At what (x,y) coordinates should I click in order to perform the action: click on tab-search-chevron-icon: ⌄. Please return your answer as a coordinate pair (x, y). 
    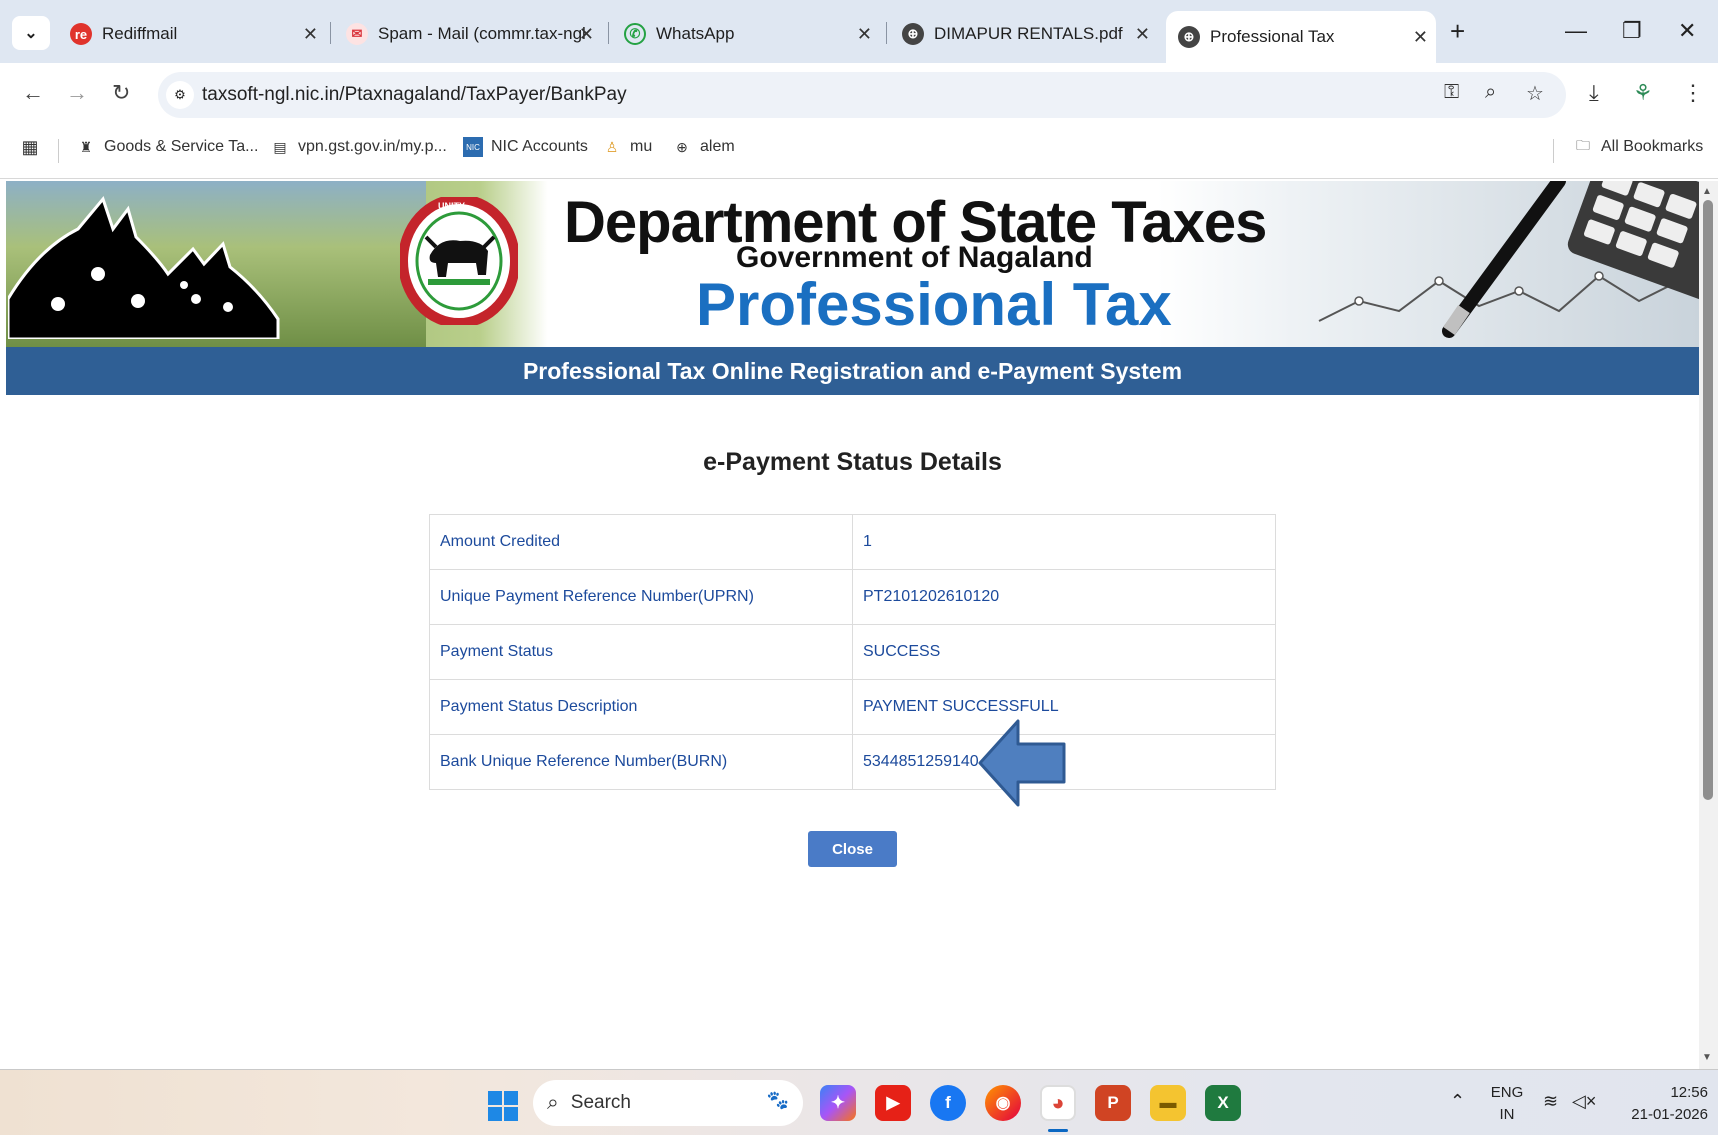
    Looking at the image, I should click on (31, 33).